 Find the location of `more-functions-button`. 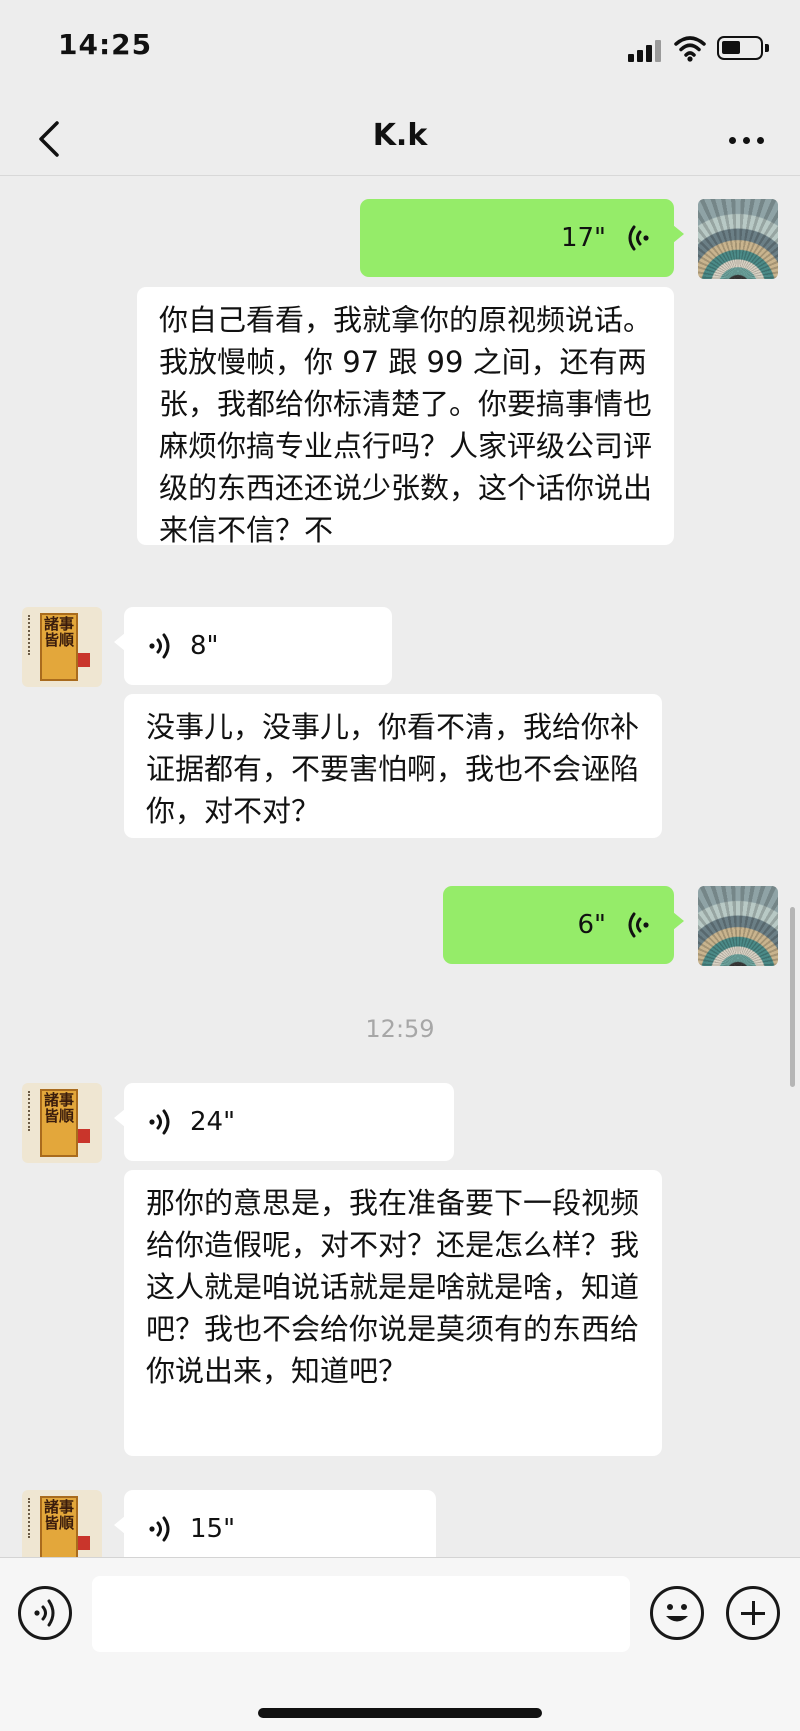

more-functions-button is located at coordinates (753, 1613).